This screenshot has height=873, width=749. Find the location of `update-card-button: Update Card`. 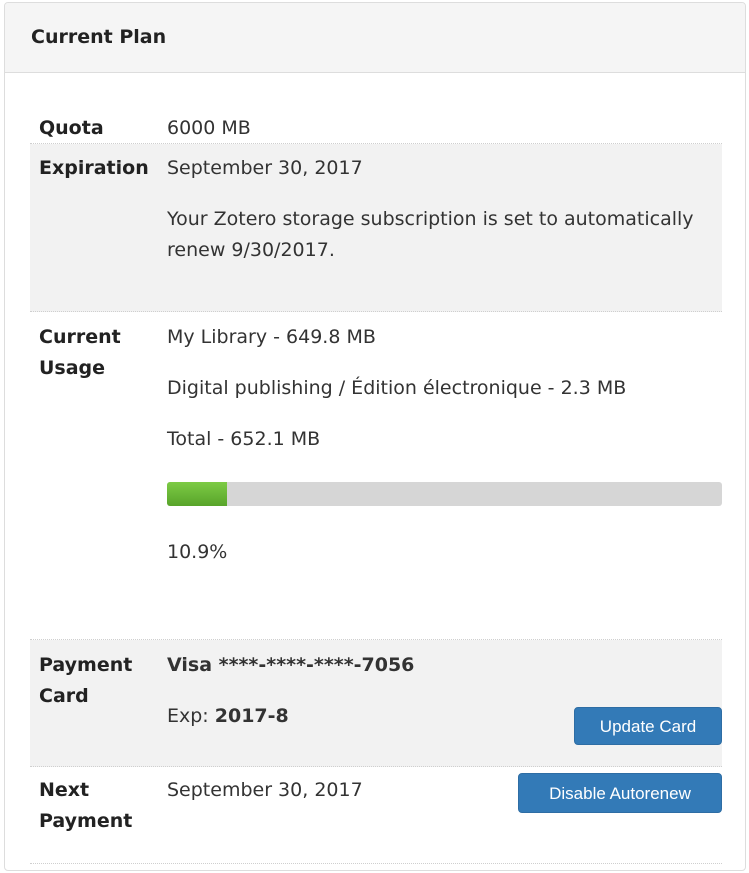

update-card-button: Update Card is located at coordinates (648, 726).